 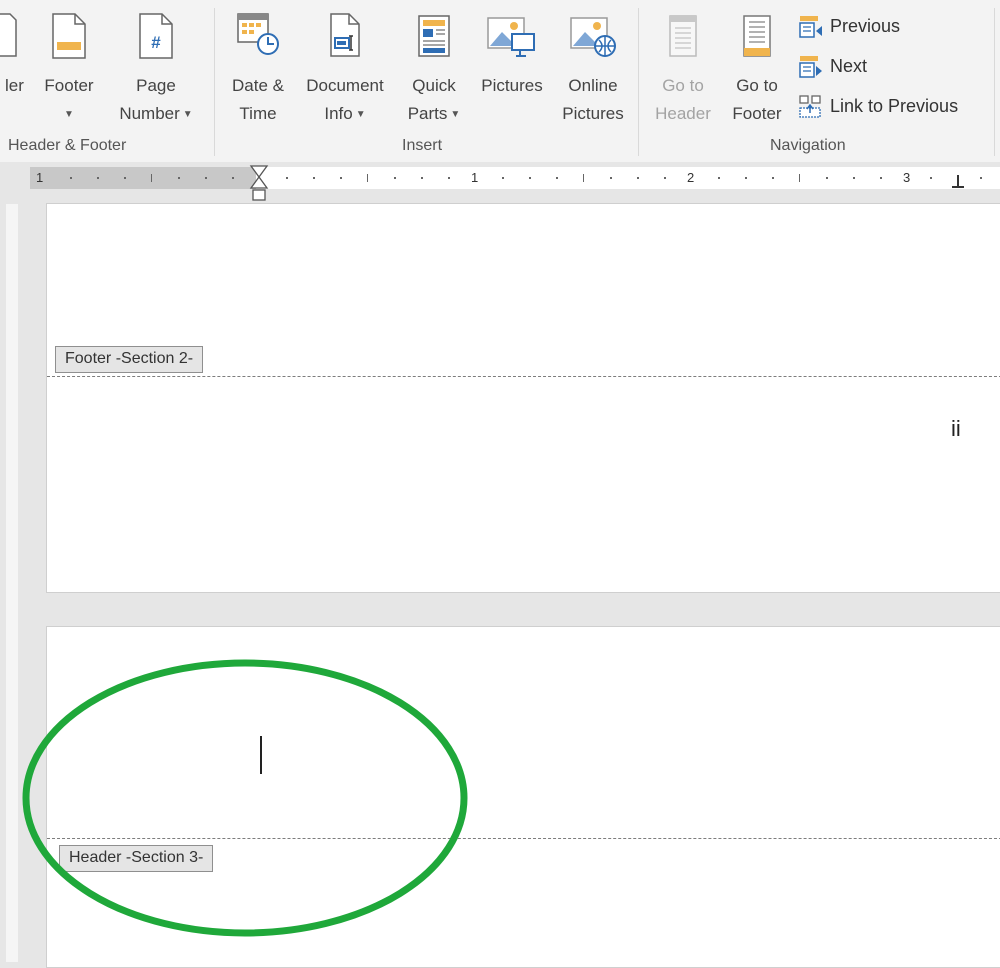 What do you see at coordinates (958, 182) in the screenshot?
I see `tab-stop-icon` at bounding box center [958, 182].